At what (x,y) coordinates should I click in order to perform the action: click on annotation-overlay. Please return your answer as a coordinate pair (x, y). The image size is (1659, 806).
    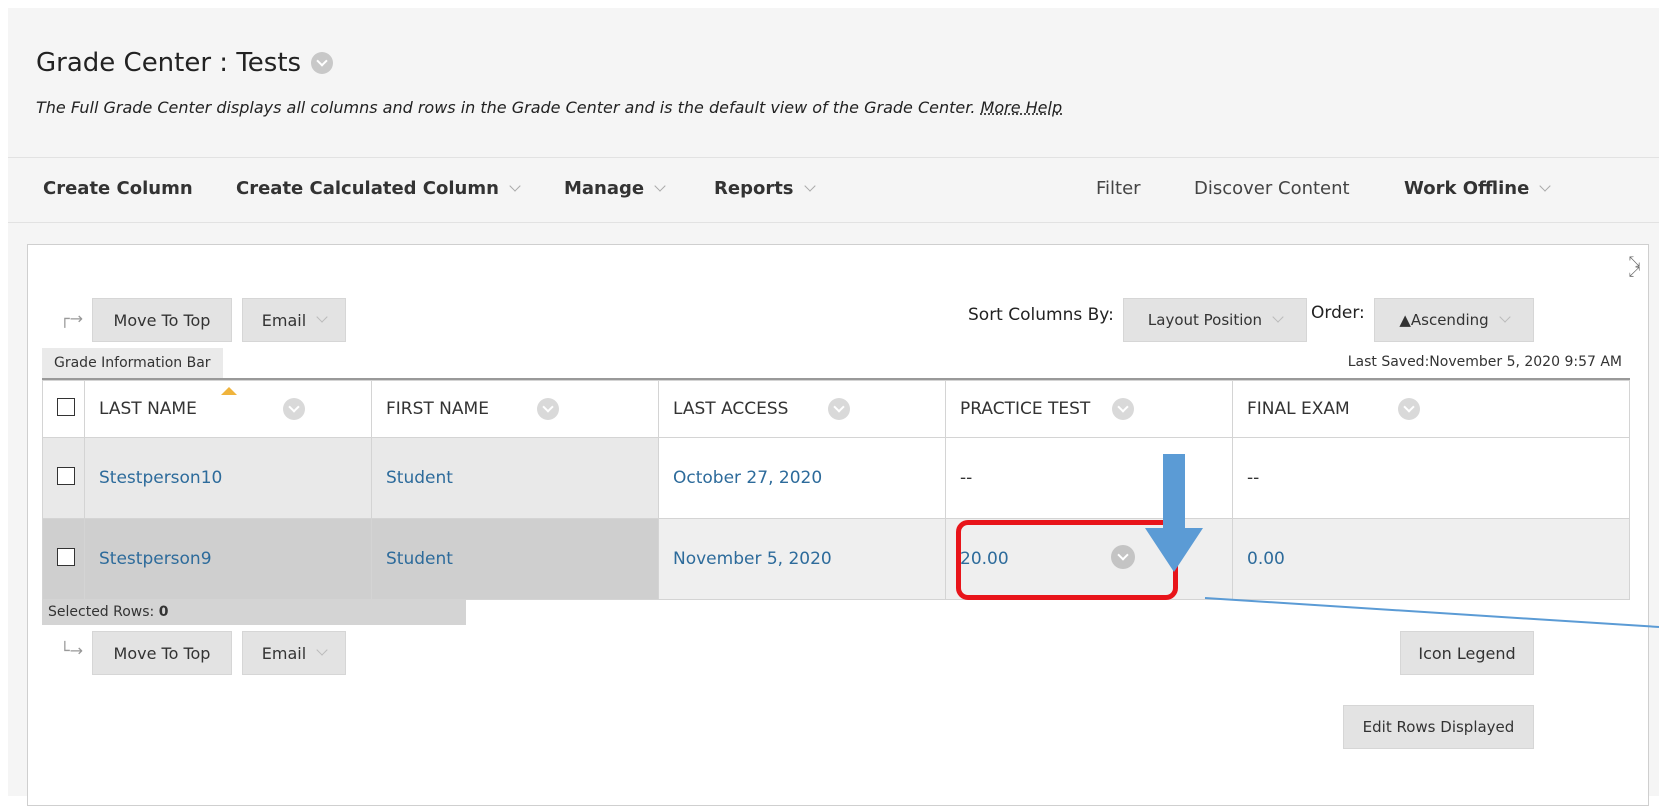
    Looking at the image, I should click on (1402, 541).